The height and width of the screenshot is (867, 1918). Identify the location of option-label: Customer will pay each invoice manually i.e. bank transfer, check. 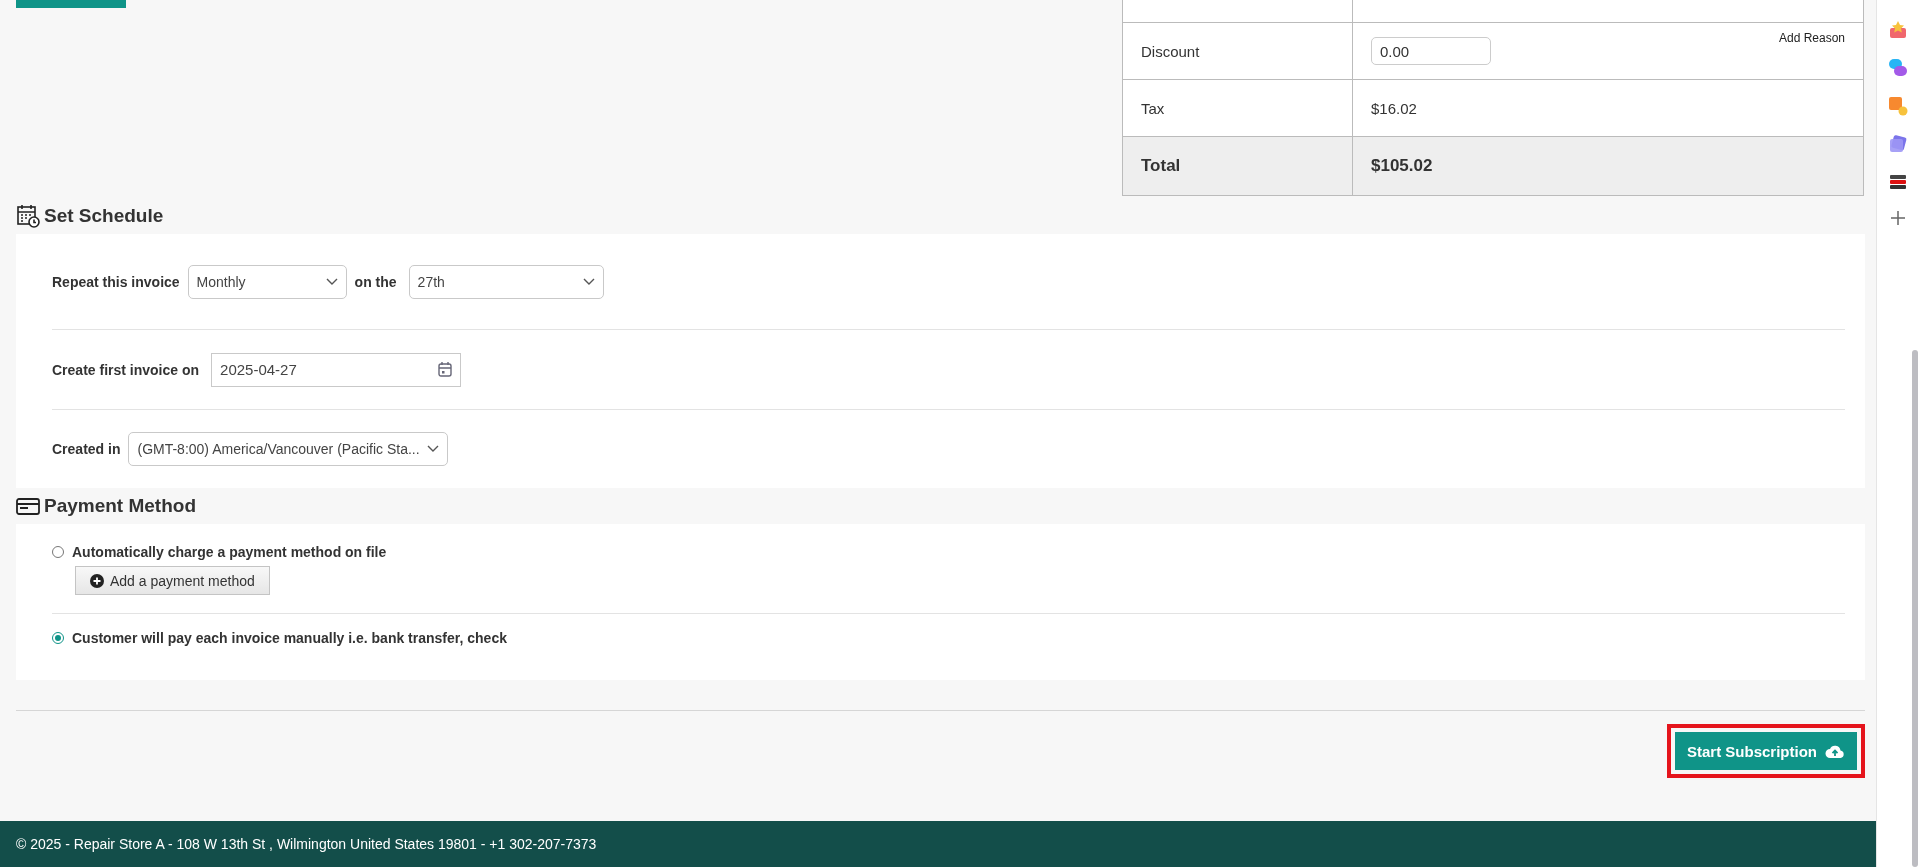
(289, 638).